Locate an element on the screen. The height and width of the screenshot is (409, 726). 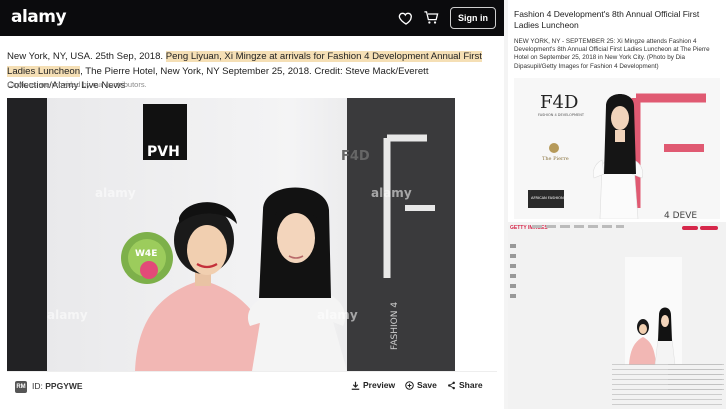
thumbnail-photo is located at coordinates (653, 311).